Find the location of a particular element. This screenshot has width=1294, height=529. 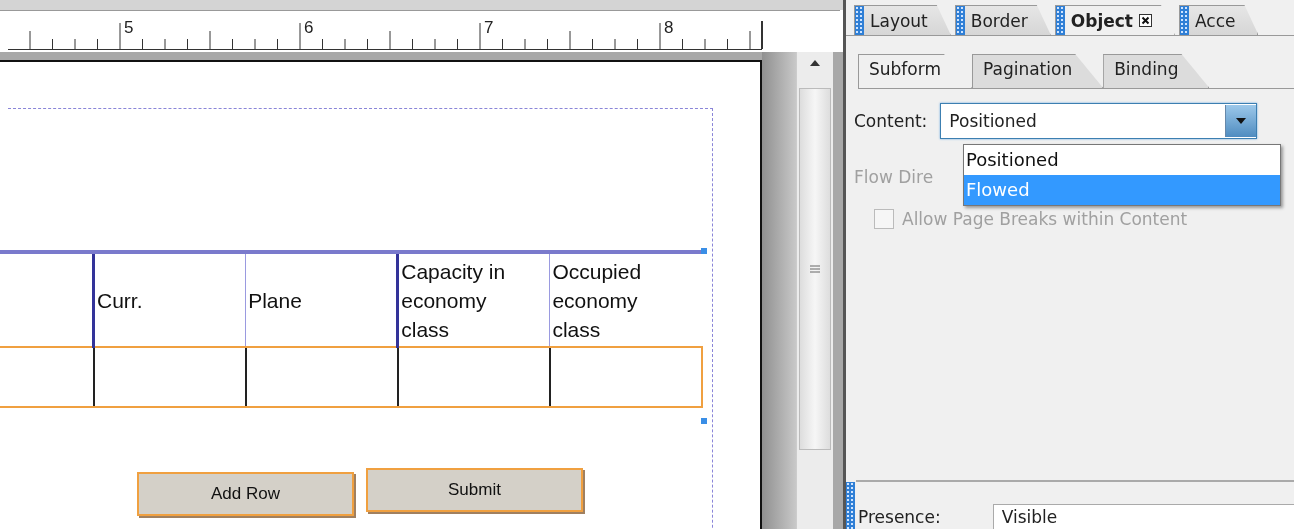

presence-dropdown: Visible is located at coordinates (1143, 516).